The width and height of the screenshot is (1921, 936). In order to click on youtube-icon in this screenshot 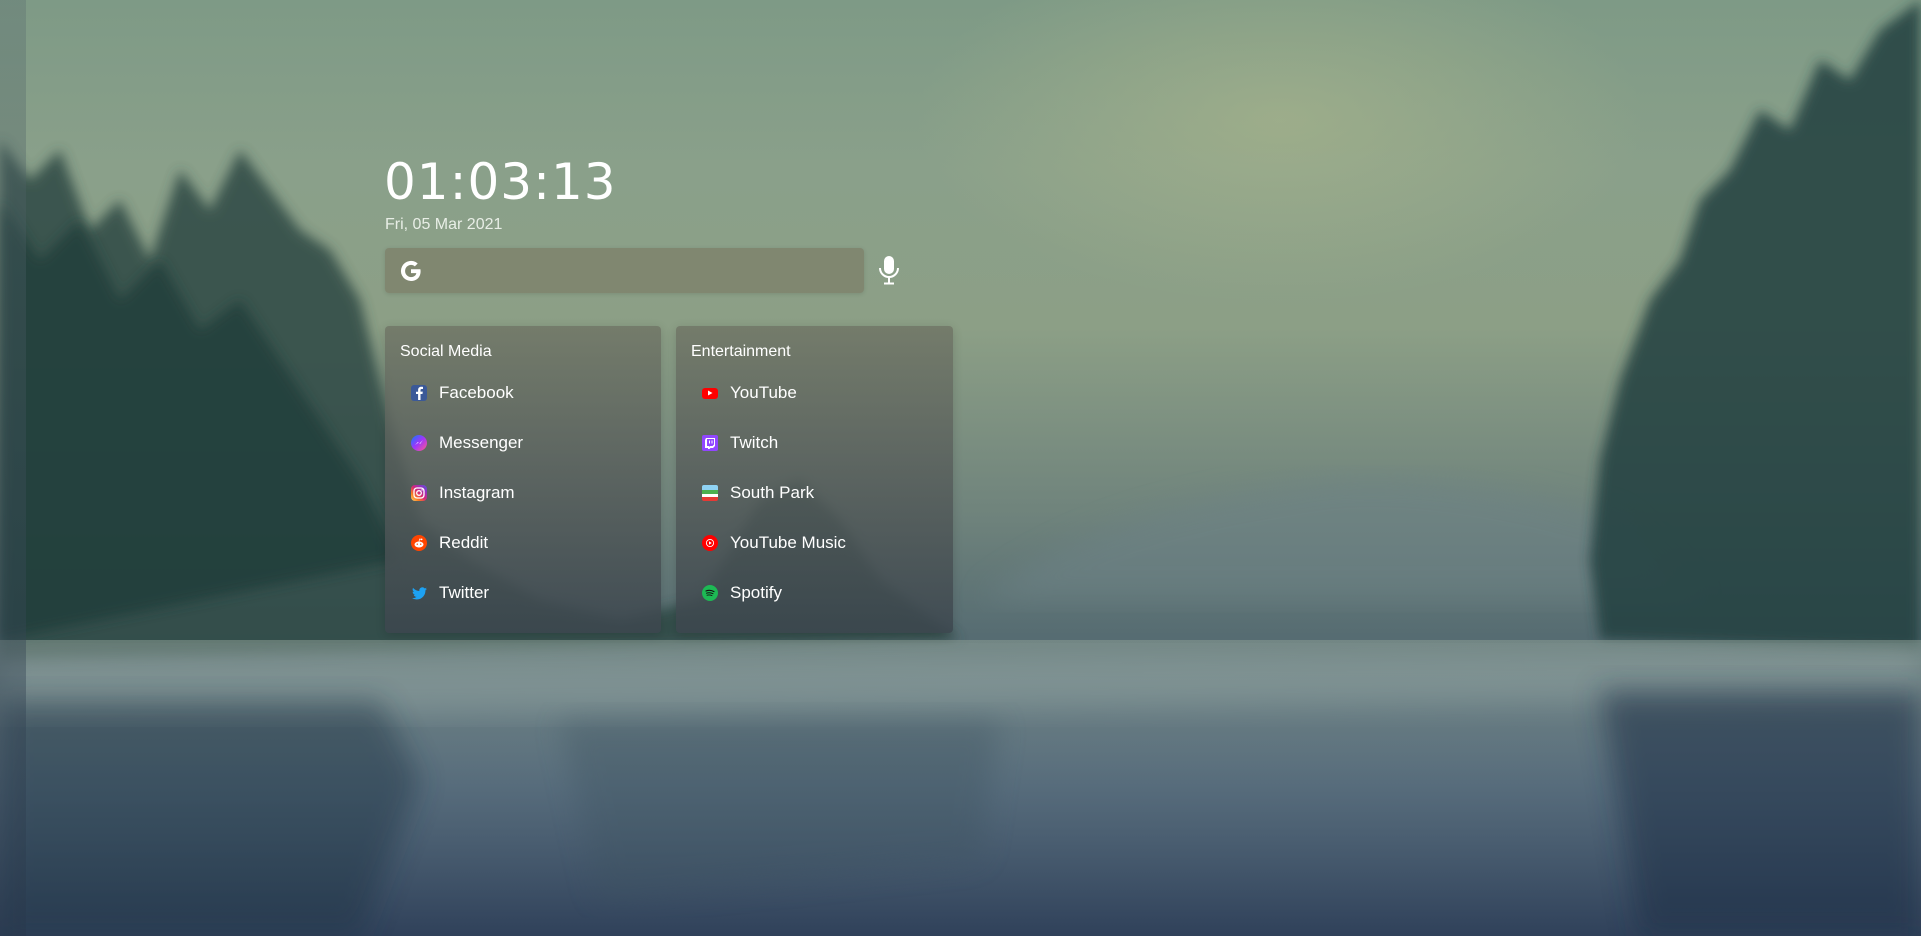, I will do `click(710, 393)`.